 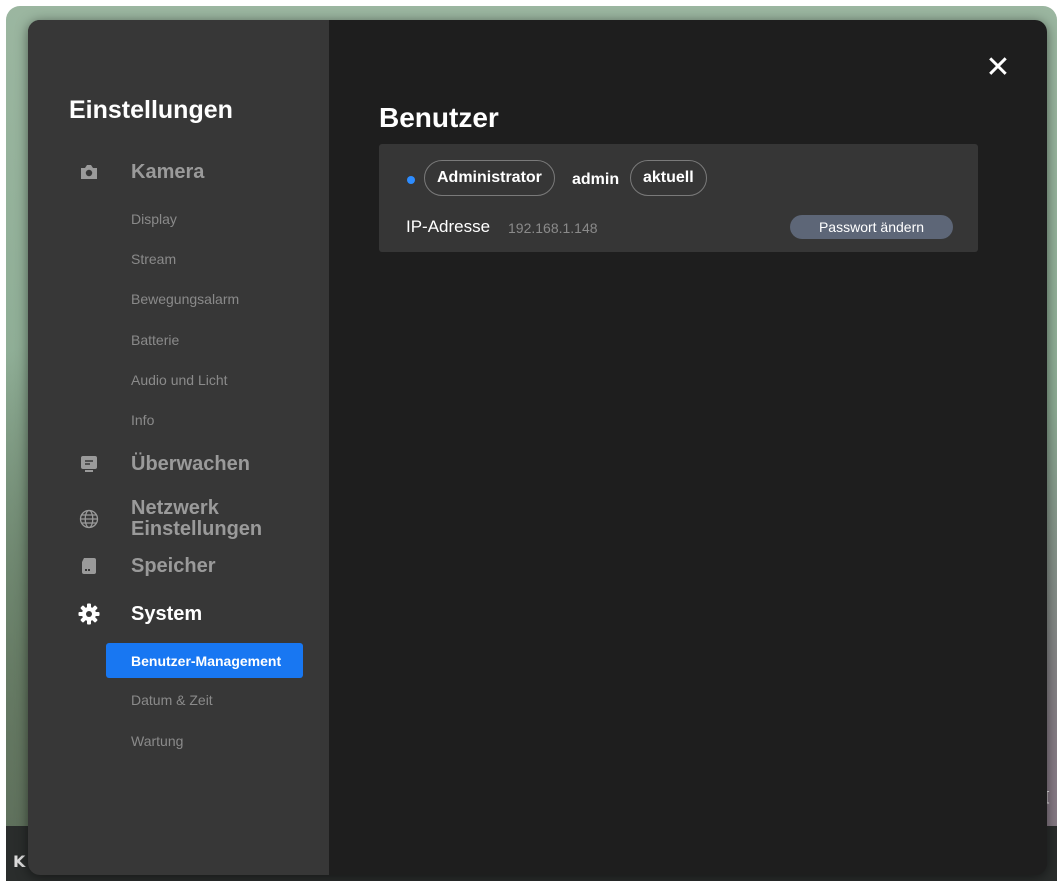 What do you see at coordinates (448, 226) in the screenshot?
I see `ip-address-label: IP-Adresse` at bounding box center [448, 226].